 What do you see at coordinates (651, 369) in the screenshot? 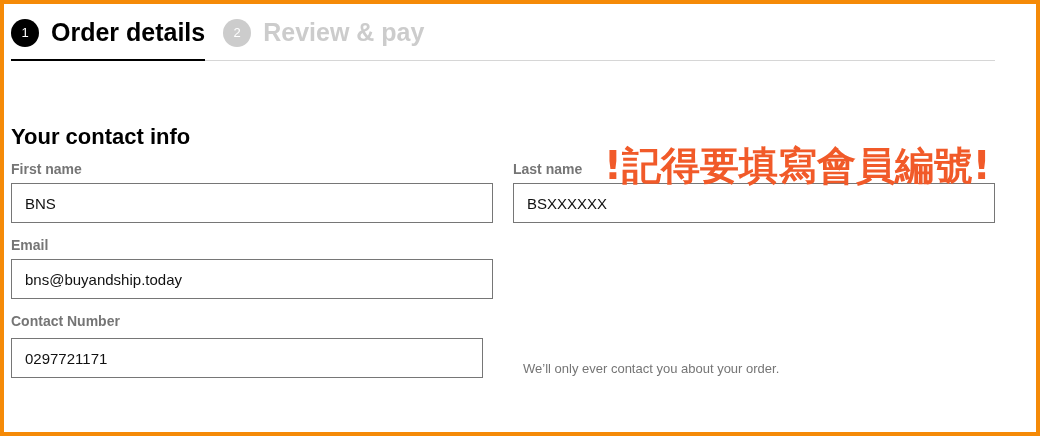
I see `hint-text: We’ll only ever contact you about your order.` at bounding box center [651, 369].